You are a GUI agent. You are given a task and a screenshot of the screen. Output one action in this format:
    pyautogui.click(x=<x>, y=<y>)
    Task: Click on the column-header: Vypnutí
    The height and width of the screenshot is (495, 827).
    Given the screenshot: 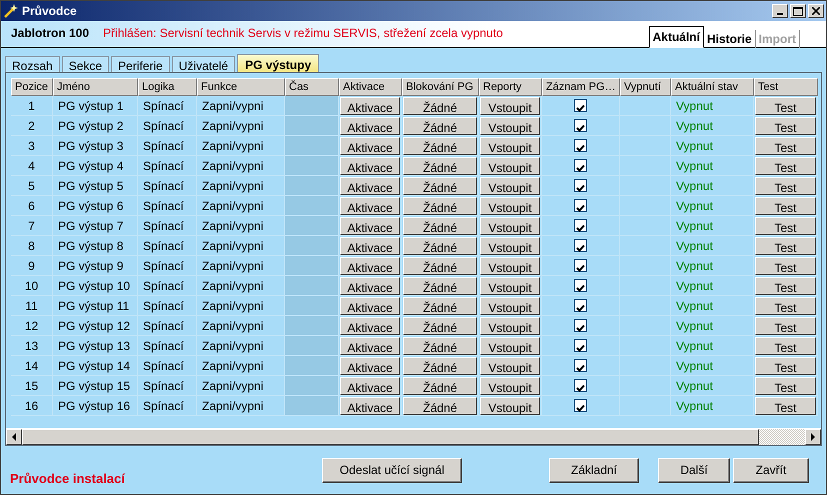 What is the action you would take?
    pyautogui.click(x=645, y=87)
    